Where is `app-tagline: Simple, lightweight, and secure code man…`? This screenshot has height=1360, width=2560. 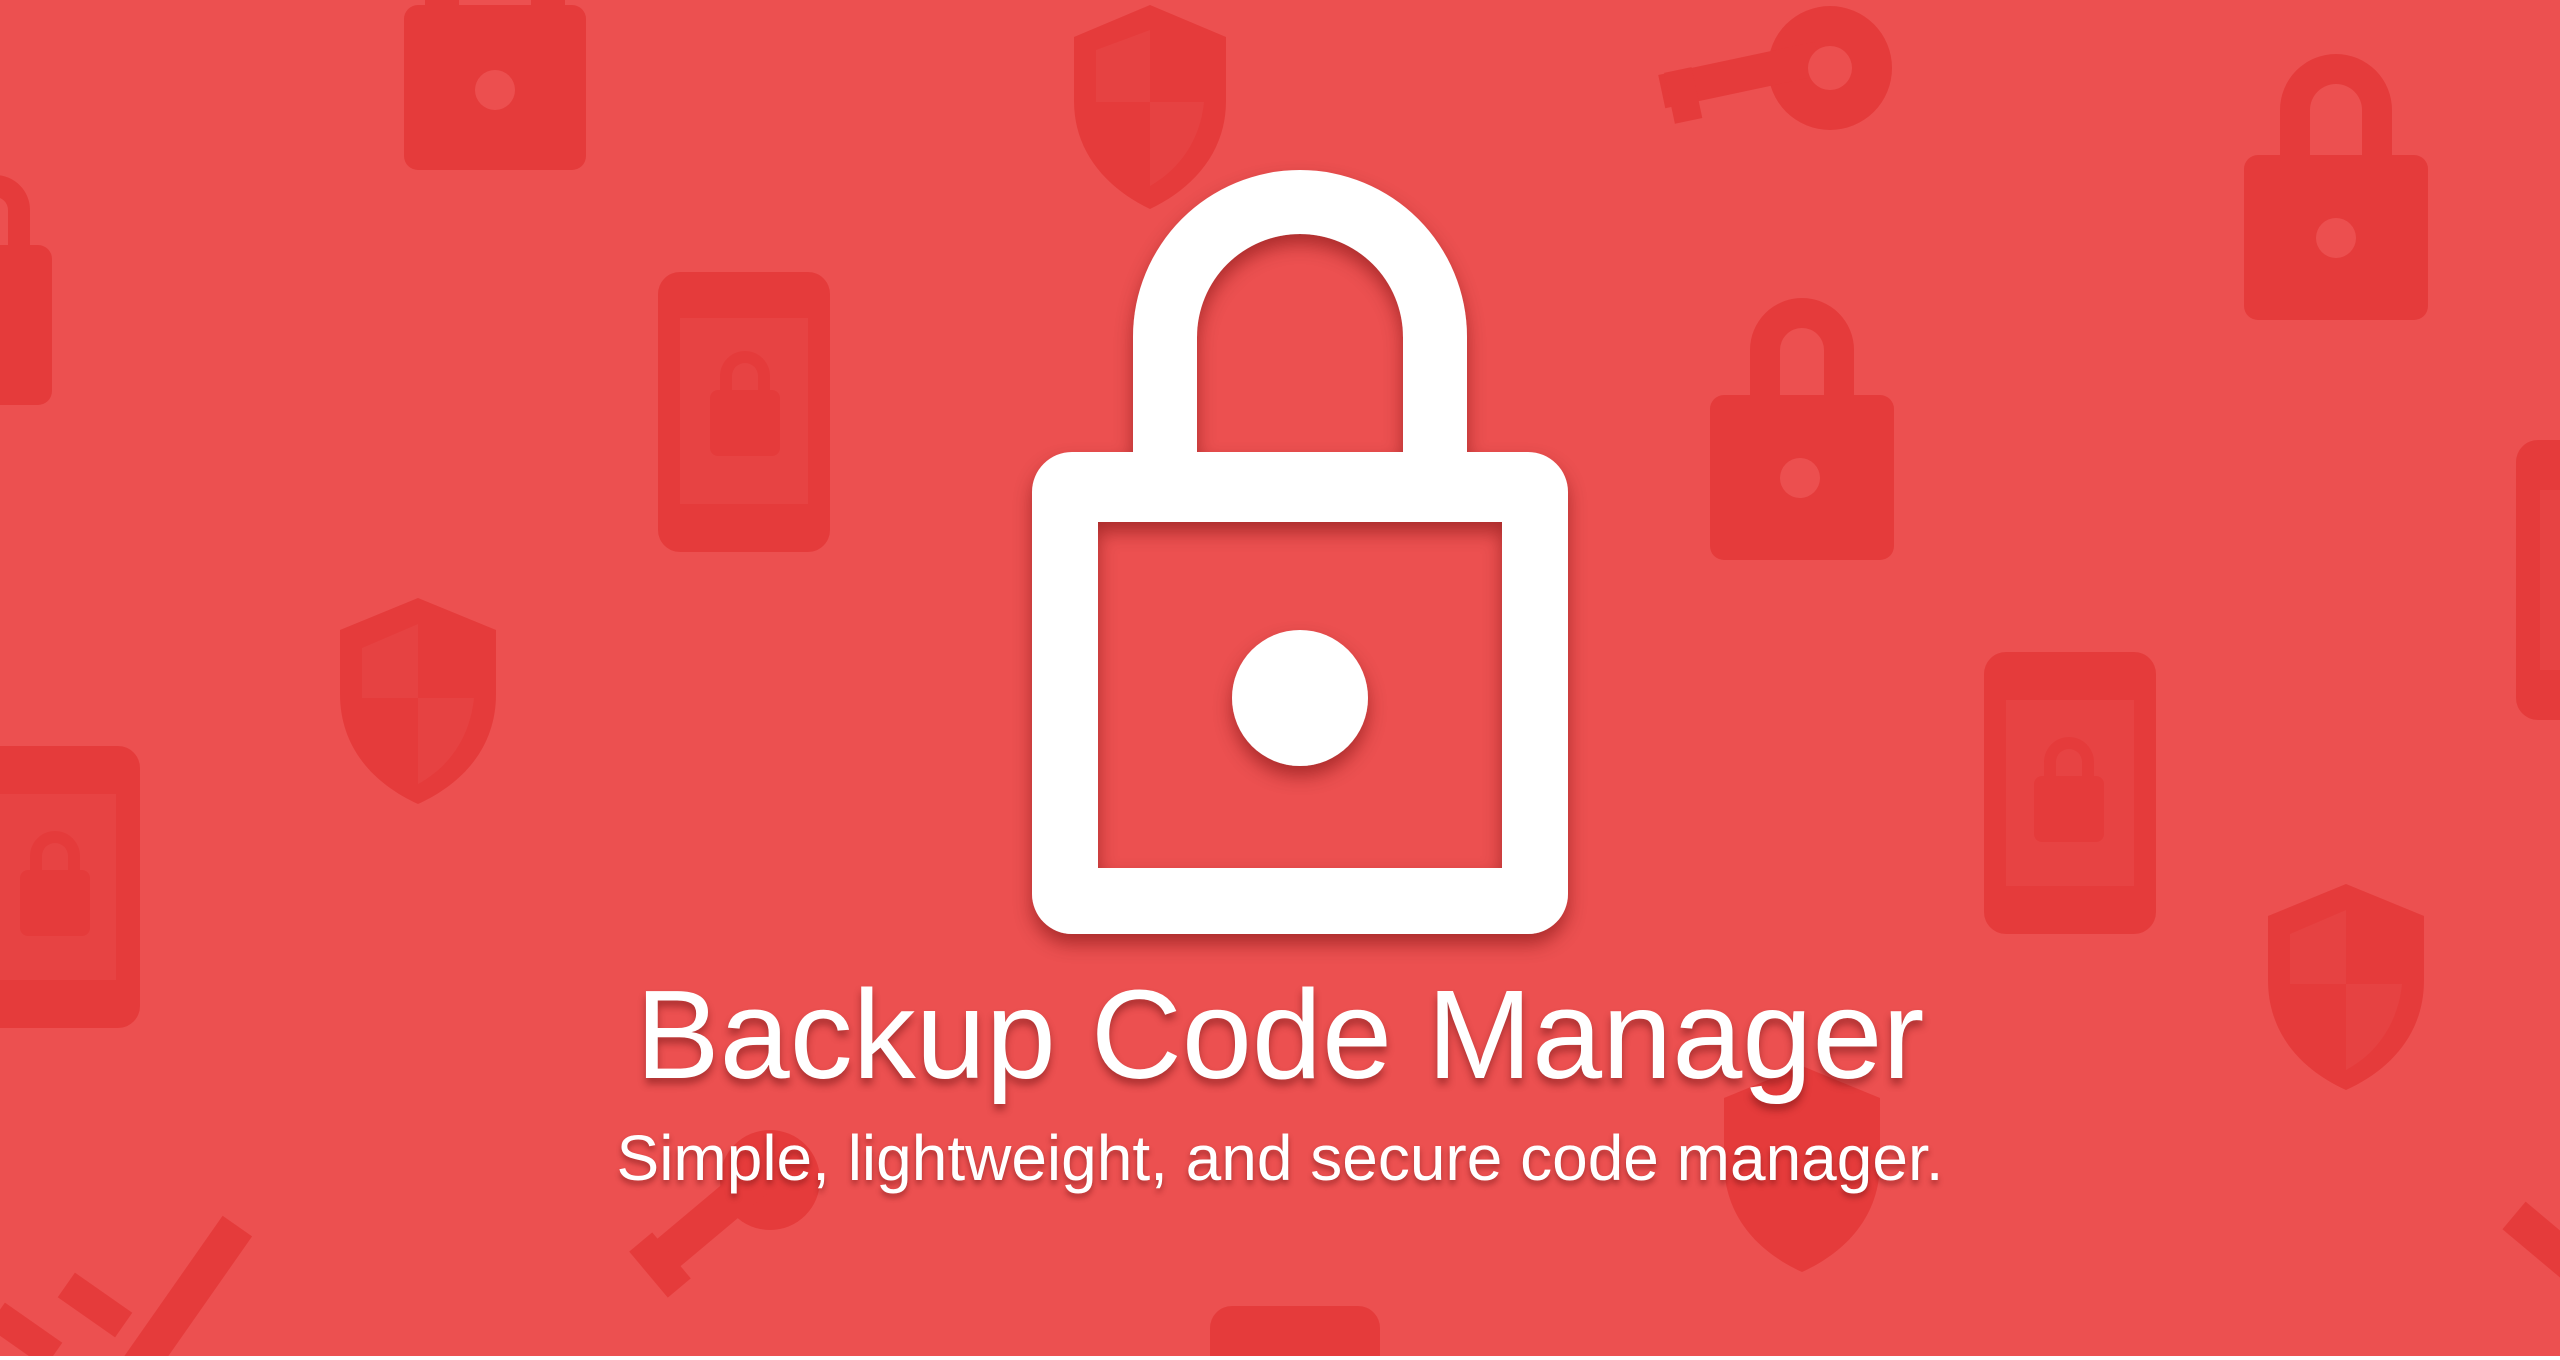 app-tagline: Simple, lightweight, and secure code man… is located at coordinates (1280, 1158).